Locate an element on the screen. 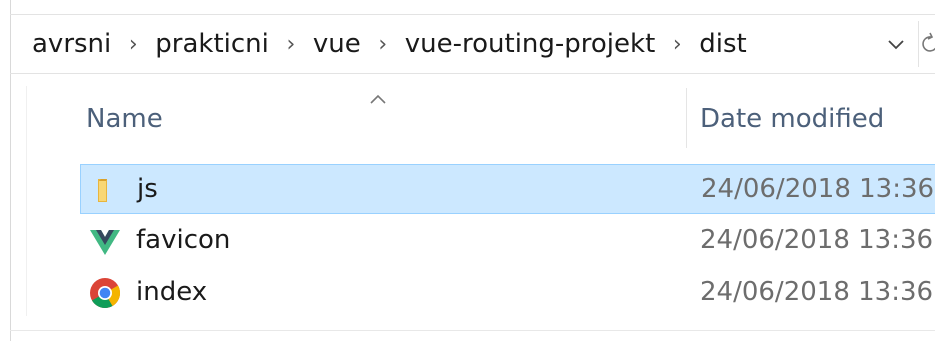 Image resolution: width=935 pixels, height=341 pixels. breadcrumb-item-current: dist is located at coordinates (722, 44).